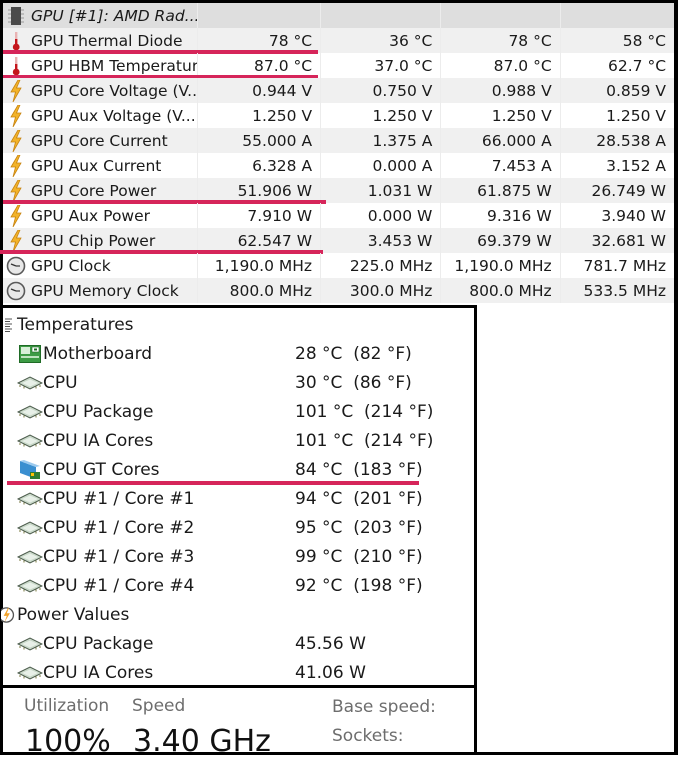 This screenshot has height=759, width=678. Describe the element at coordinates (237, 614) in the screenshot. I see `sensor-group-header: Power Values` at that location.